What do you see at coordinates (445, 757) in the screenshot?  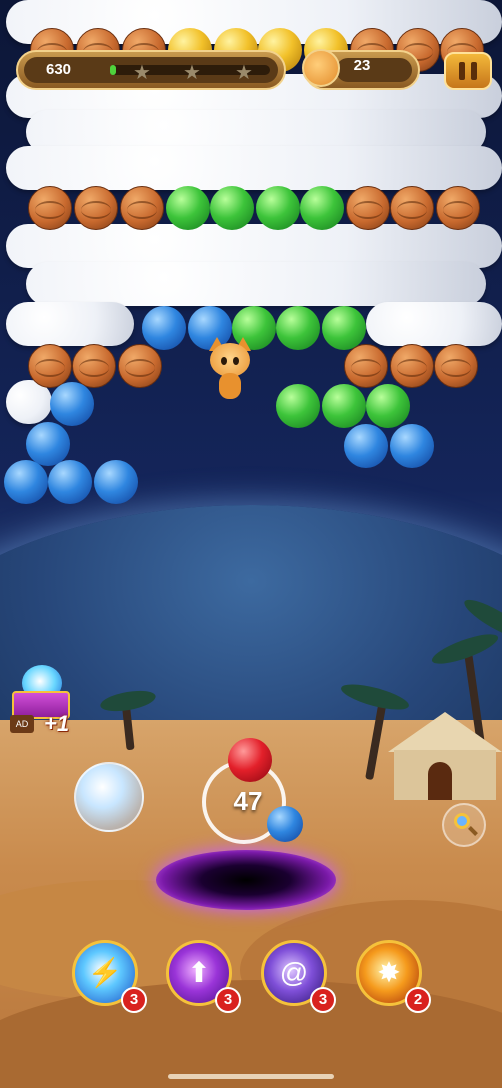 I see `tent` at bounding box center [445, 757].